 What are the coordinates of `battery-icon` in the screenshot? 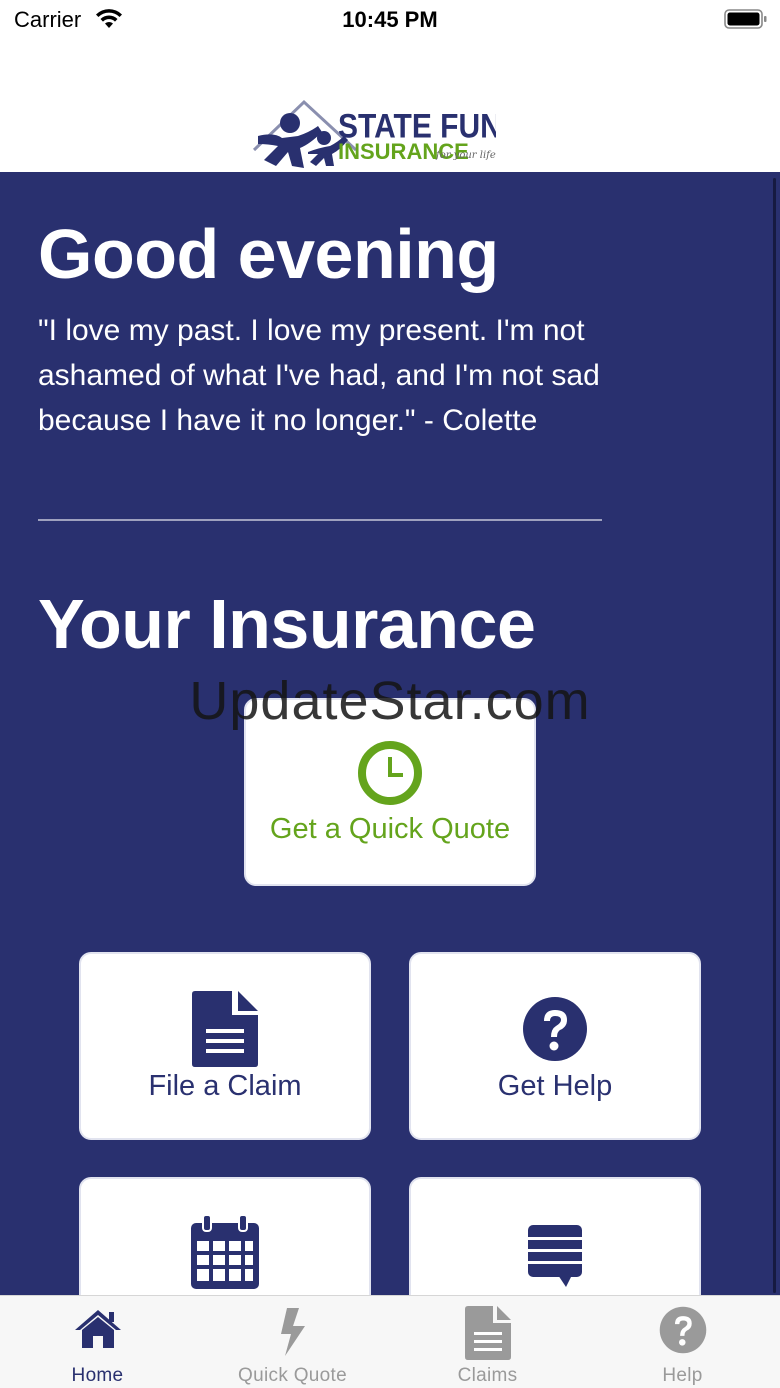 It's located at (745, 19).